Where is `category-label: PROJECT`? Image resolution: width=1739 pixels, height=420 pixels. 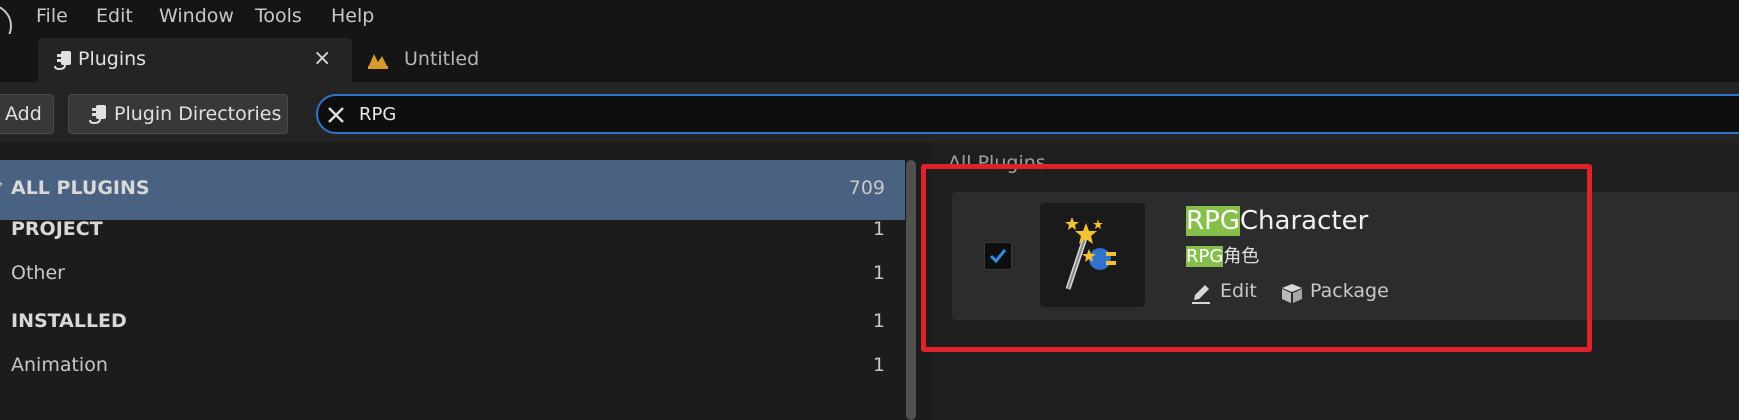 category-label: PROJECT is located at coordinates (57, 229).